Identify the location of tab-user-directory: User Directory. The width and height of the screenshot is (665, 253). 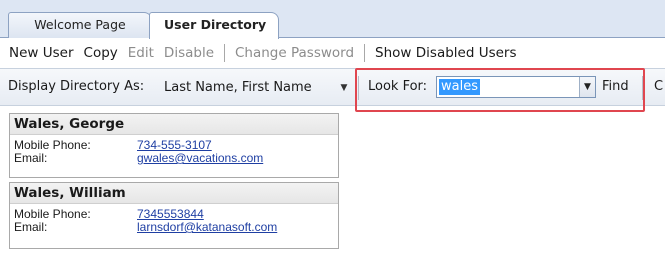
(214, 25).